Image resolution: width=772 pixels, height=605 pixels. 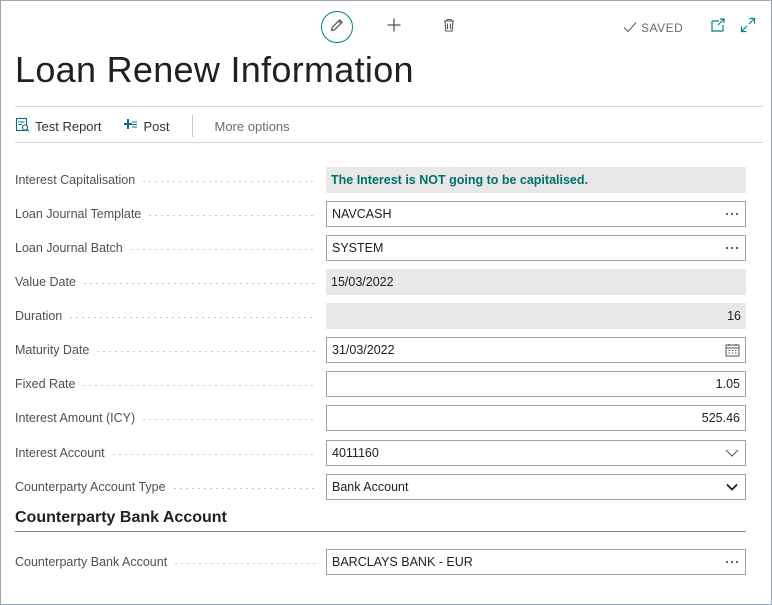 I want to click on interest-amount-field: 525.46, so click(x=536, y=418).